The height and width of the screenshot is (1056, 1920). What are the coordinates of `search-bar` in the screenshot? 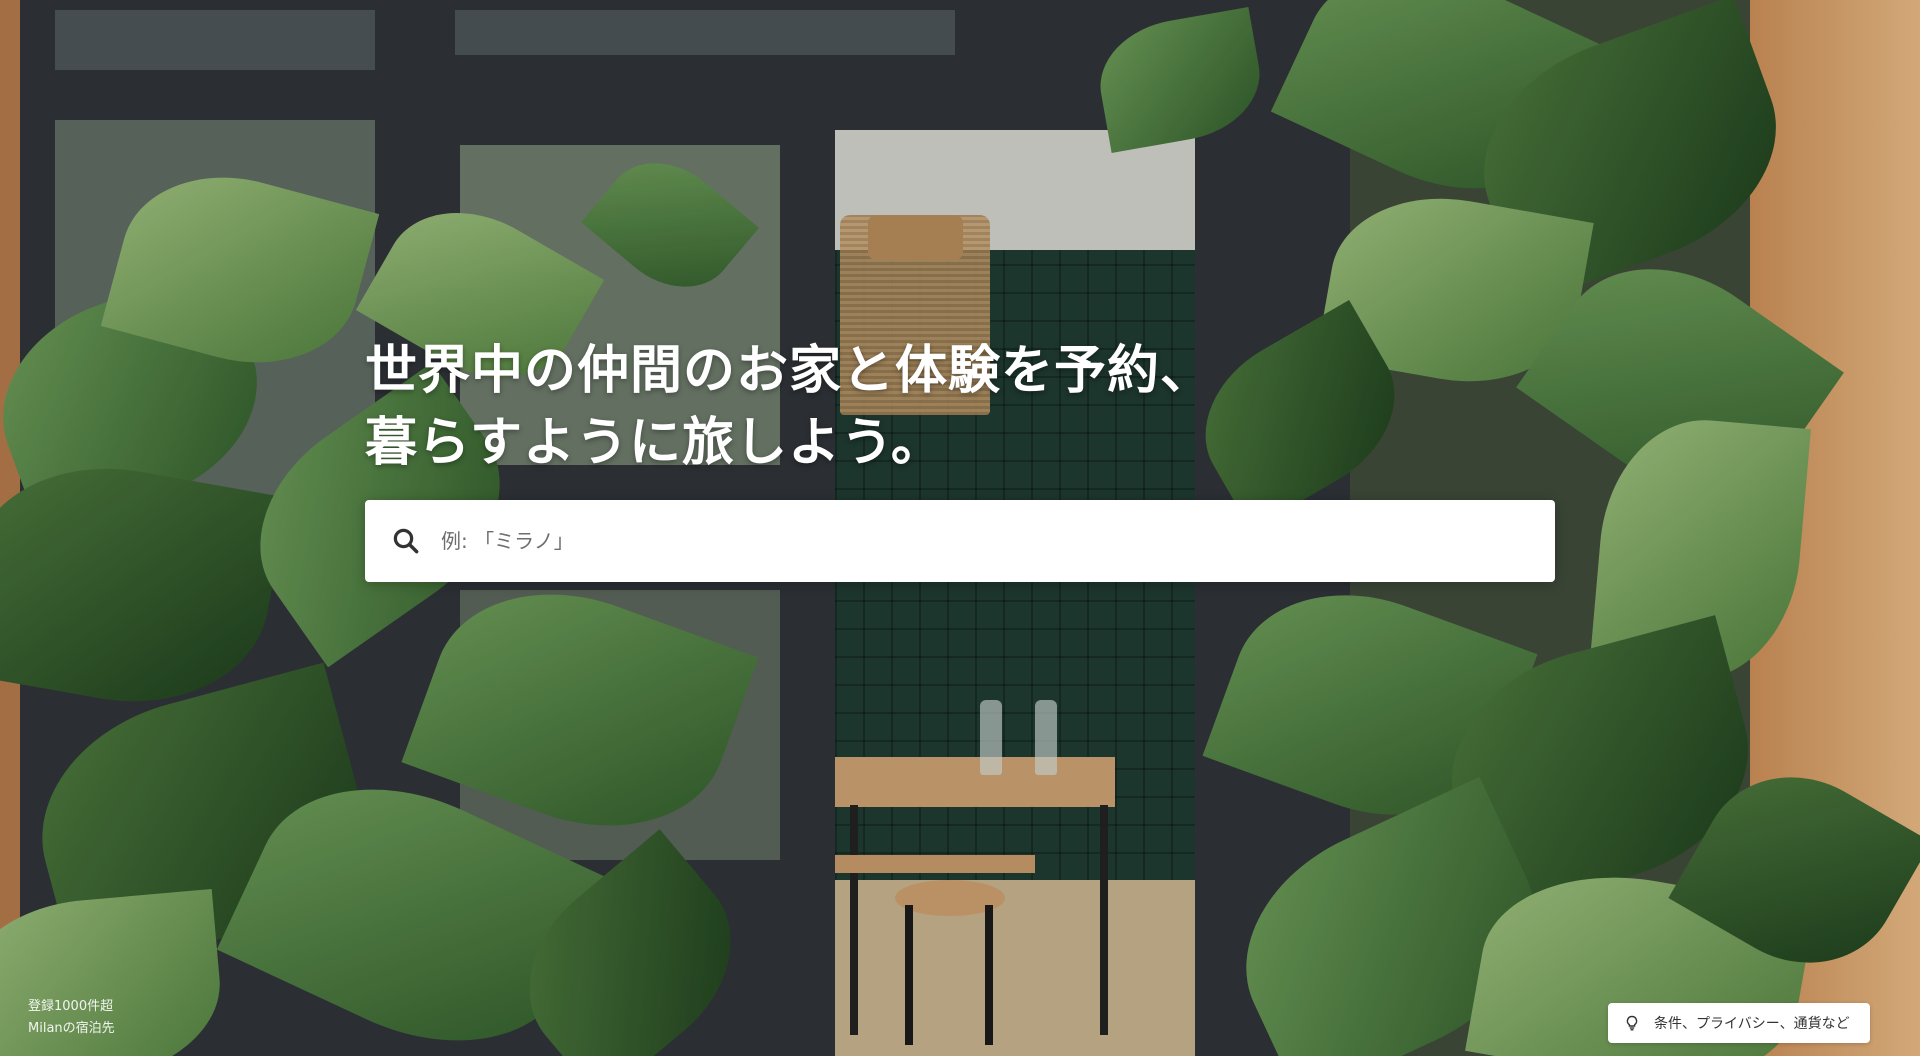 It's located at (960, 541).